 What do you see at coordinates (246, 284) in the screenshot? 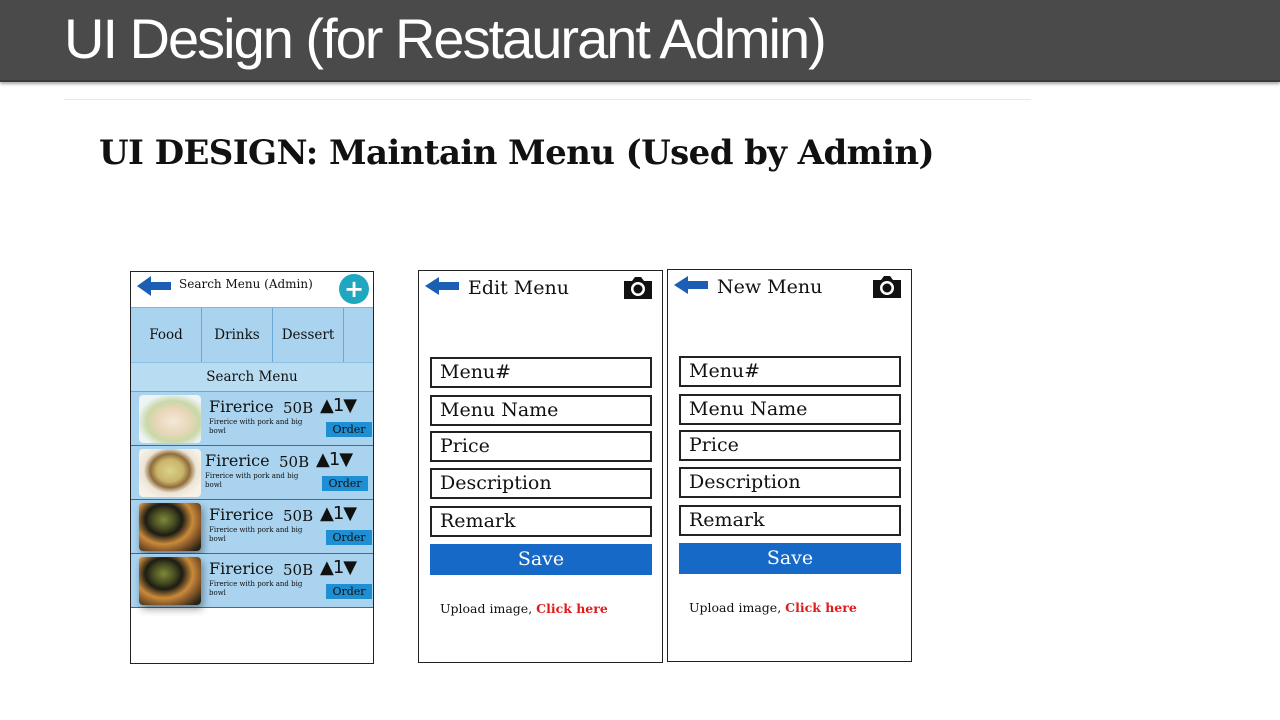
I see `search-screen-title: Search Menu (Admin)` at bounding box center [246, 284].